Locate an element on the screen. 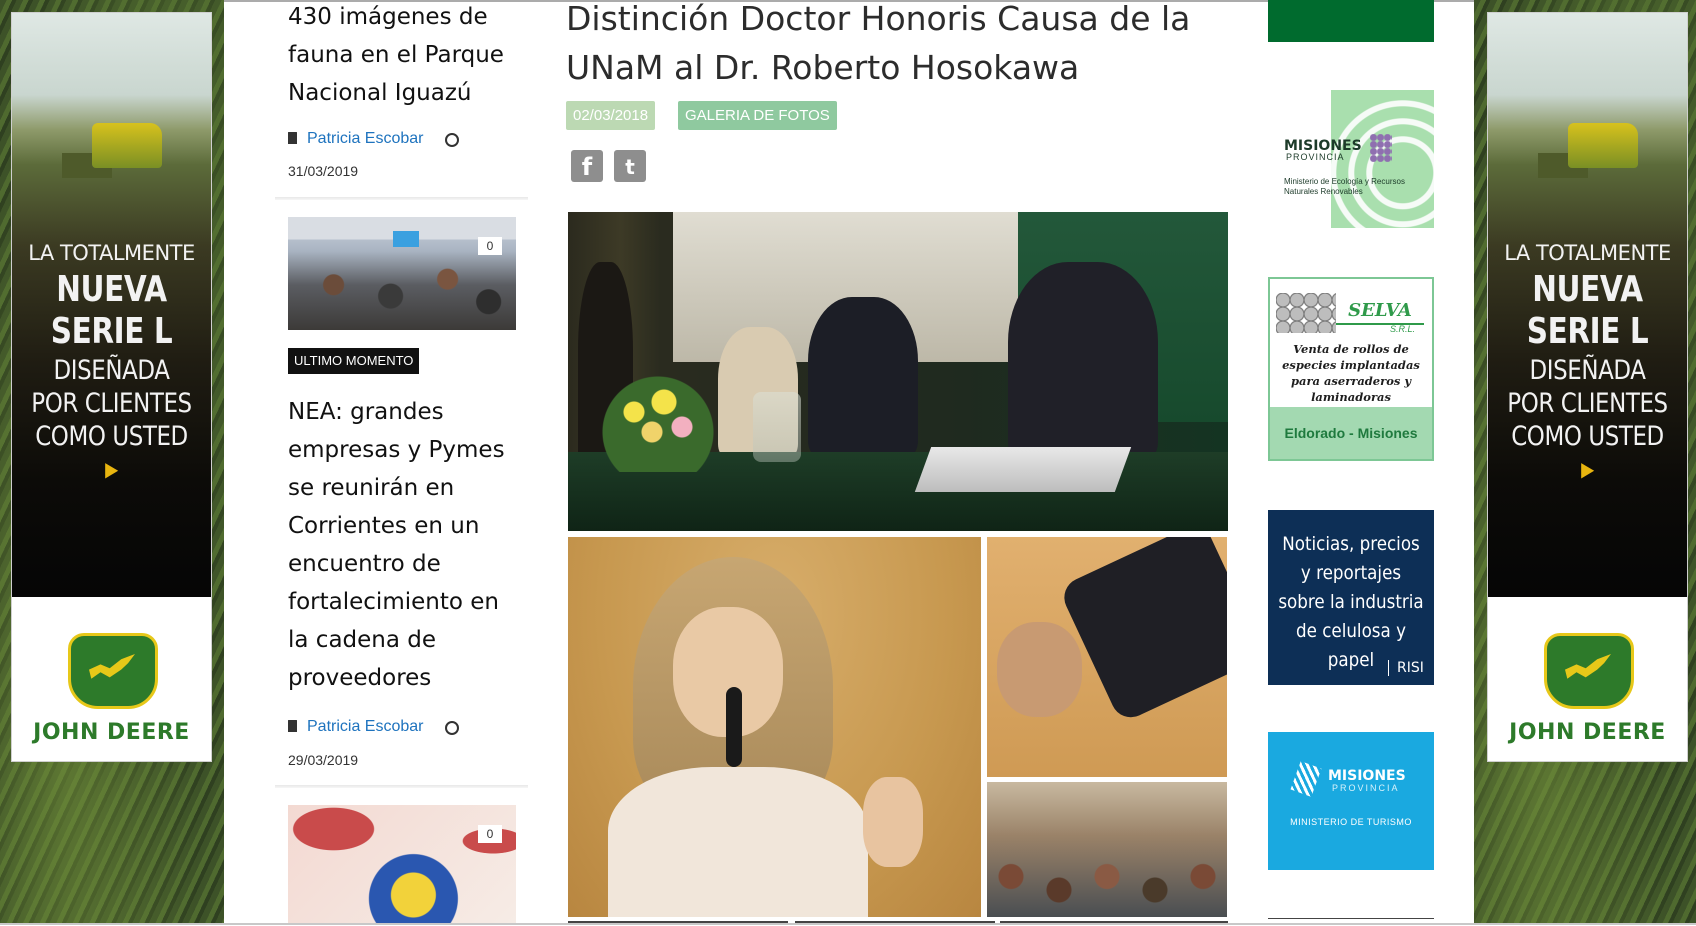  gallery-photo-speaker-man is located at coordinates (1107, 657).